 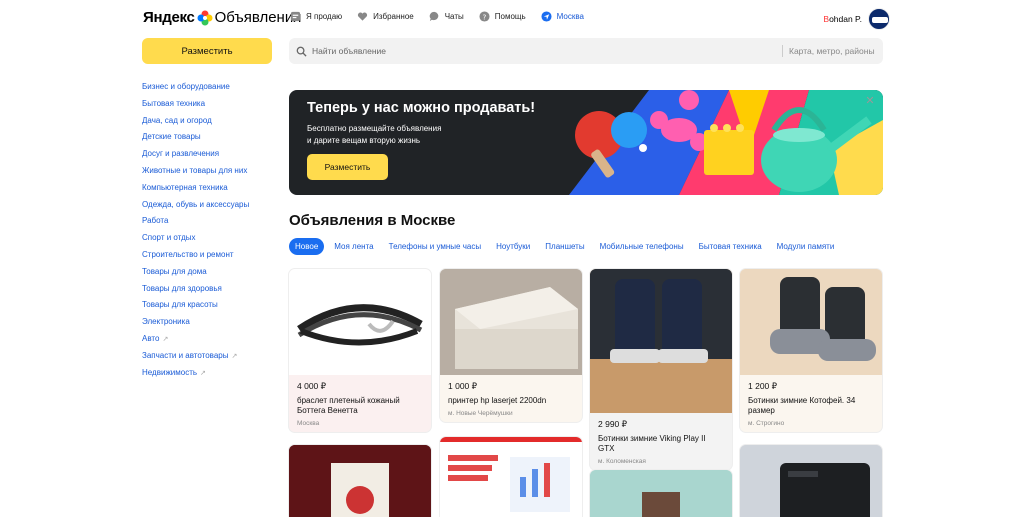 I want to click on category-item: Досуг и развлечения, so click(x=195, y=157).